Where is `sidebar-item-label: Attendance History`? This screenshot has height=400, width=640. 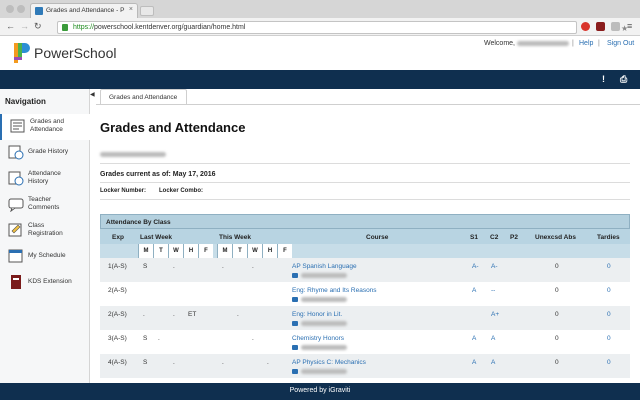 sidebar-item-label: Attendance History is located at coordinates (44, 177).